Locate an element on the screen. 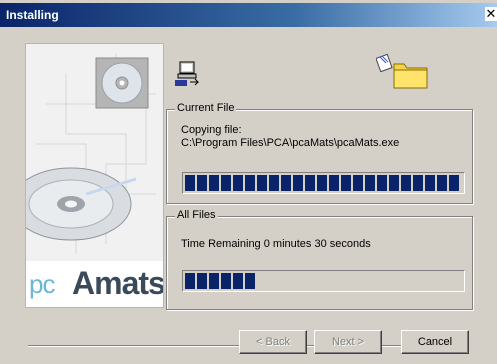 This screenshot has height=364, width=497. logo-text-mats: Amats is located at coordinates (118, 283).